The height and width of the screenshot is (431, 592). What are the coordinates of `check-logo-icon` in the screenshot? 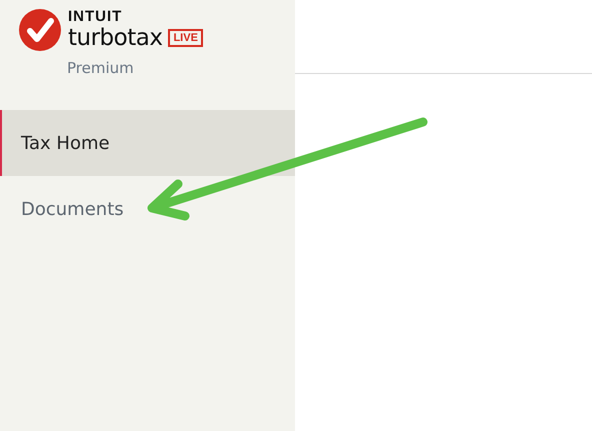 It's located at (40, 30).